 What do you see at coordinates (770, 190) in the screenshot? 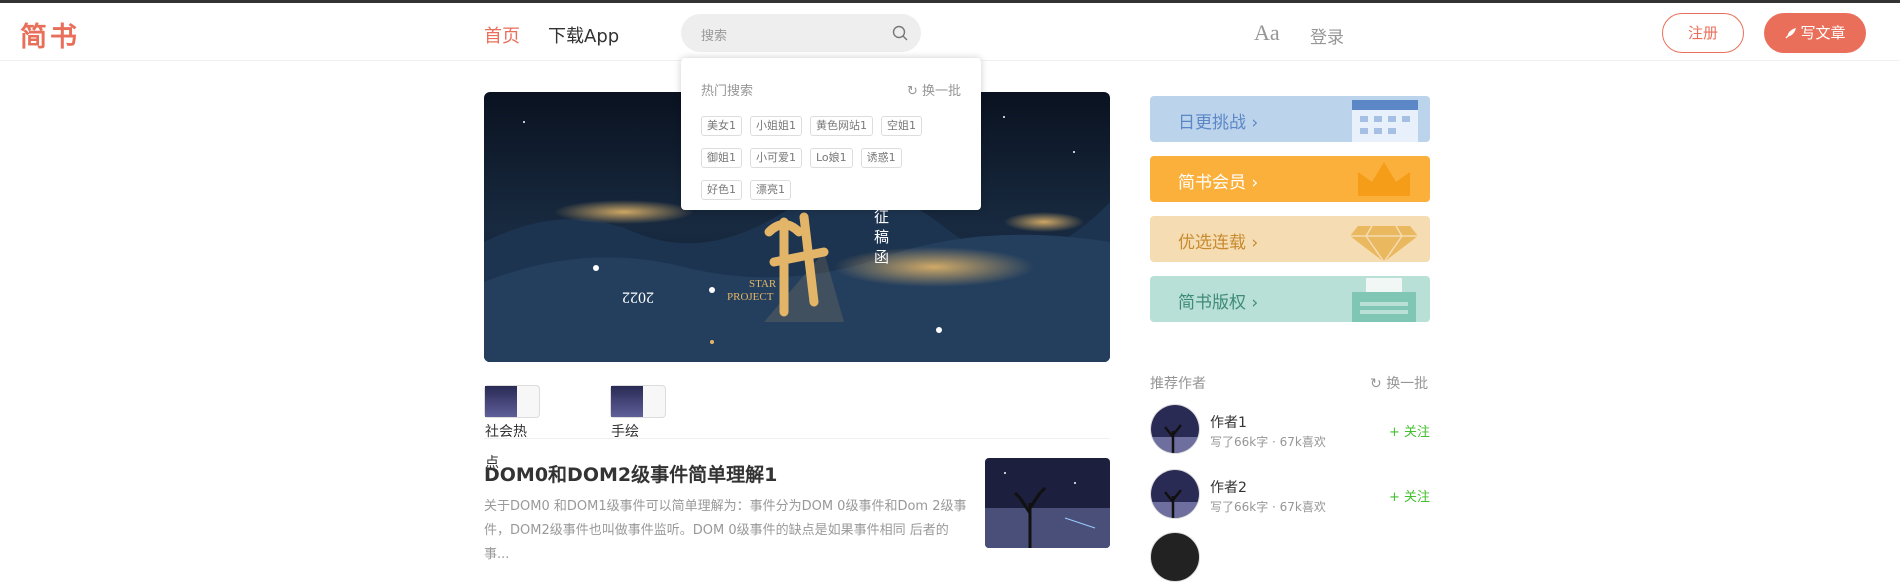
I see `hot-tag: 漂亮1` at bounding box center [770, 190].